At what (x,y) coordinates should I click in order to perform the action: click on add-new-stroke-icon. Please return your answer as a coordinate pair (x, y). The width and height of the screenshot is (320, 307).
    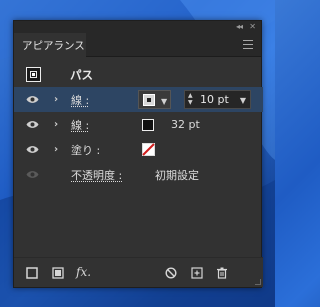
    Looking at the image, I should click on (32, 273).